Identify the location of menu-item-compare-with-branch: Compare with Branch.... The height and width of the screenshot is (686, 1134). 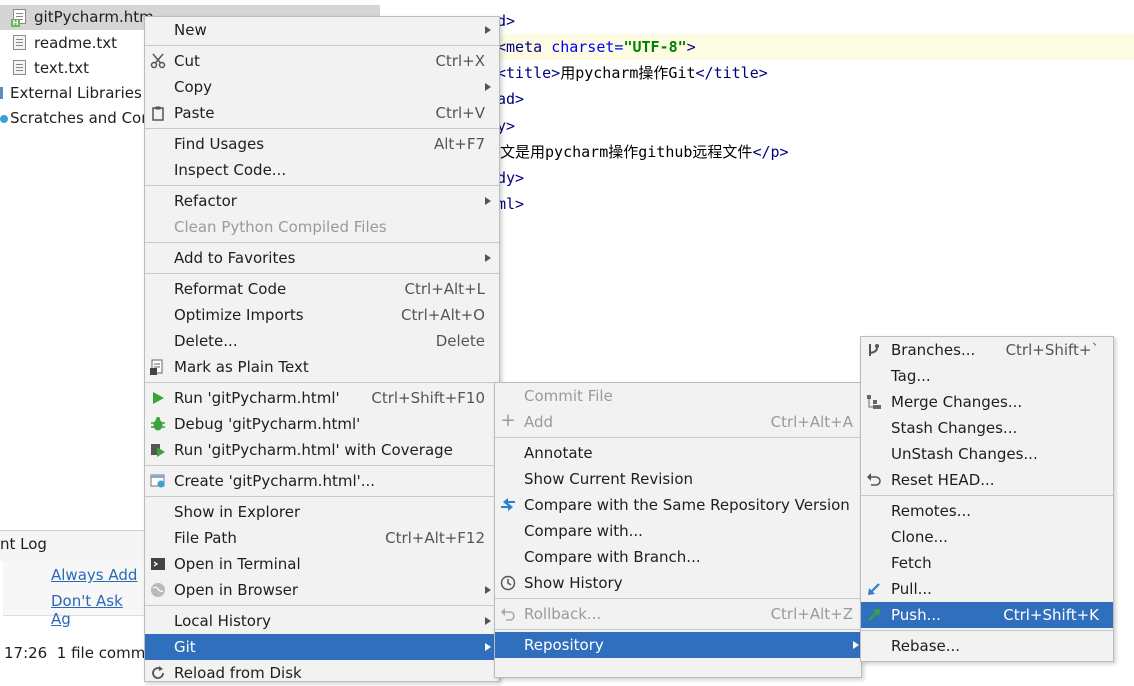
(678, 557).